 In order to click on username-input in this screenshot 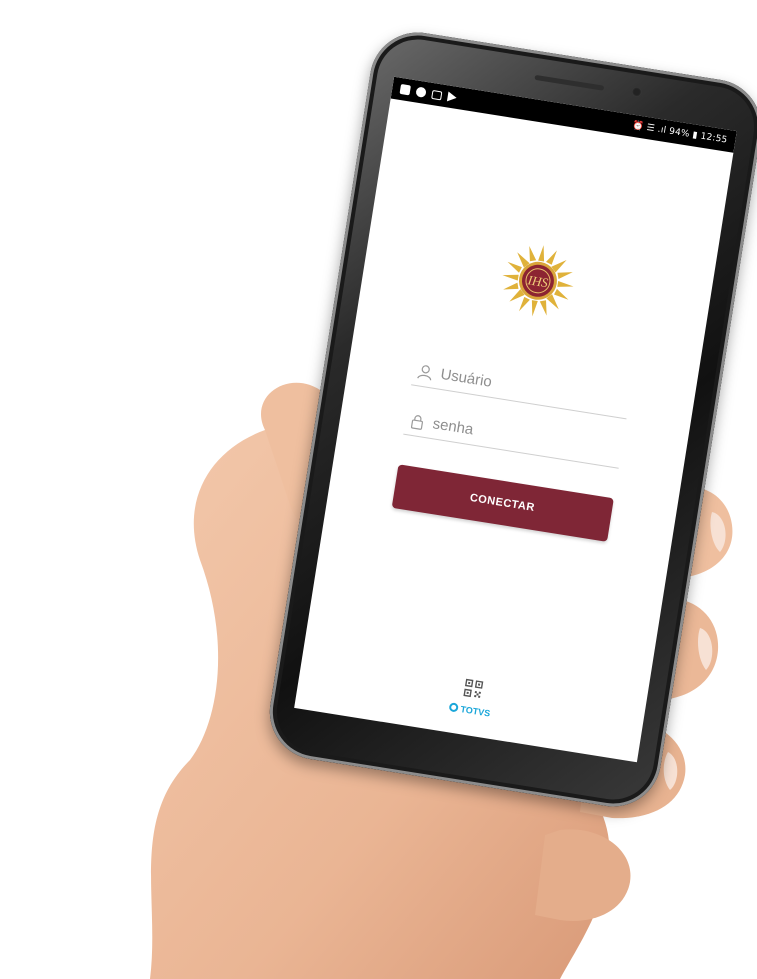, I will do `click(529, 388)`.